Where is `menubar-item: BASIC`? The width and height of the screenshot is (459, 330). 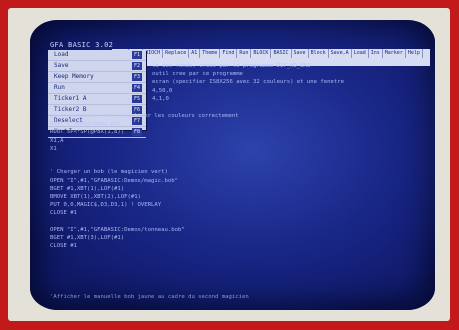
menubar-item: BASIC is located at coordinates (281, 53).